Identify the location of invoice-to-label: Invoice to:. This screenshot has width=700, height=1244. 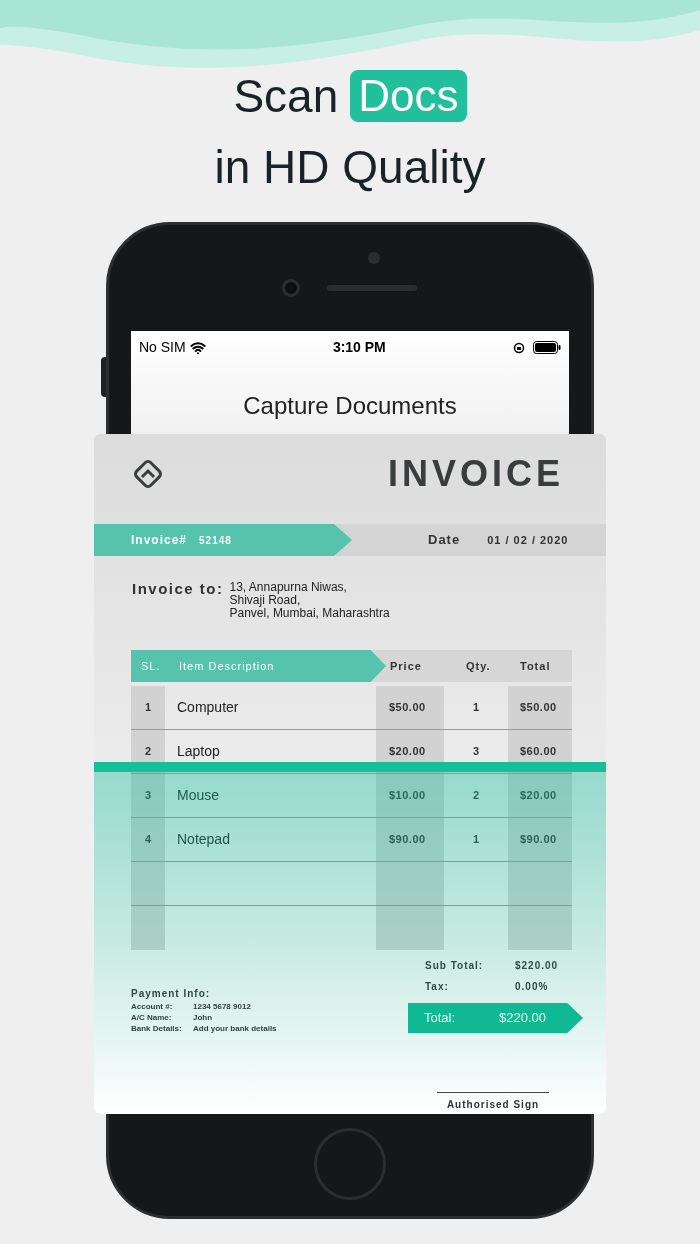
(178, 589).